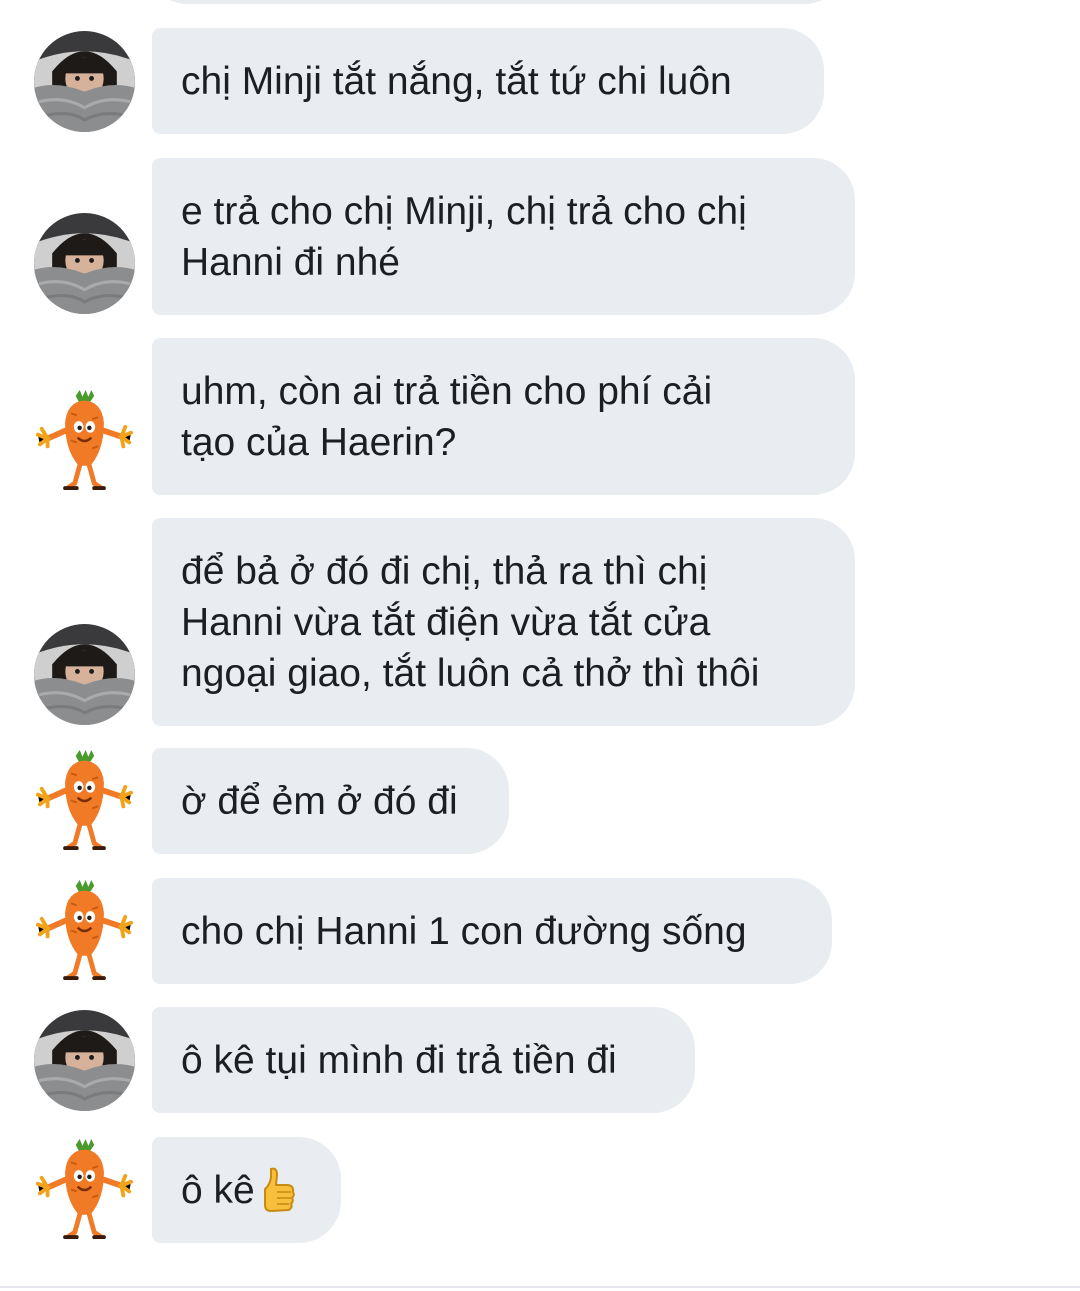 This screenshot has height=1291, width=1080. What do you see at coordinates (540, 801) in the screenshot?
I see `message-row: ờ để ẻm ở đó đi` at bounding box center [540, 801].